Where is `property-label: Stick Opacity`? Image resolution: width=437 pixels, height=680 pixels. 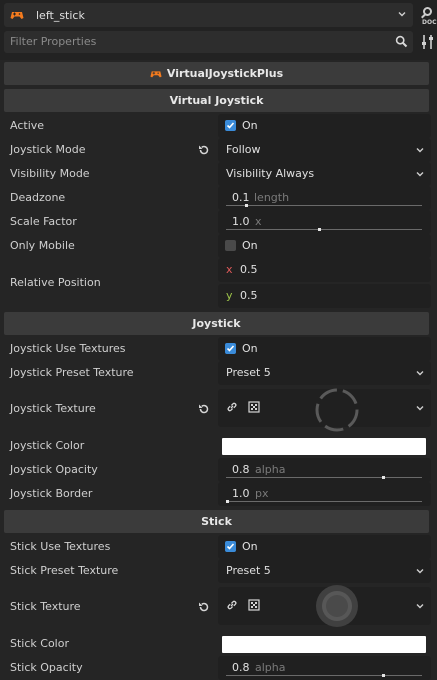
property-label: Stick Opacity is located at coordinates (46, 667).